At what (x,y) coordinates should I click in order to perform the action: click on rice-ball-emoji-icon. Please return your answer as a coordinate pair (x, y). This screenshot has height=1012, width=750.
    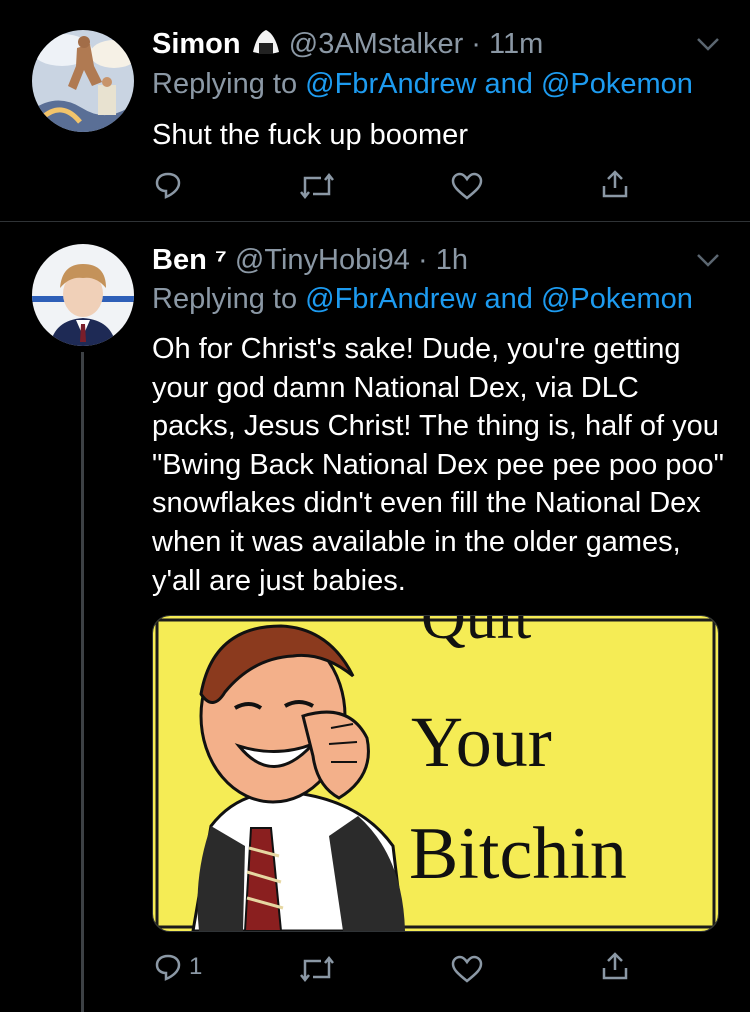
    Looking at the image, I should click on (266, 46).